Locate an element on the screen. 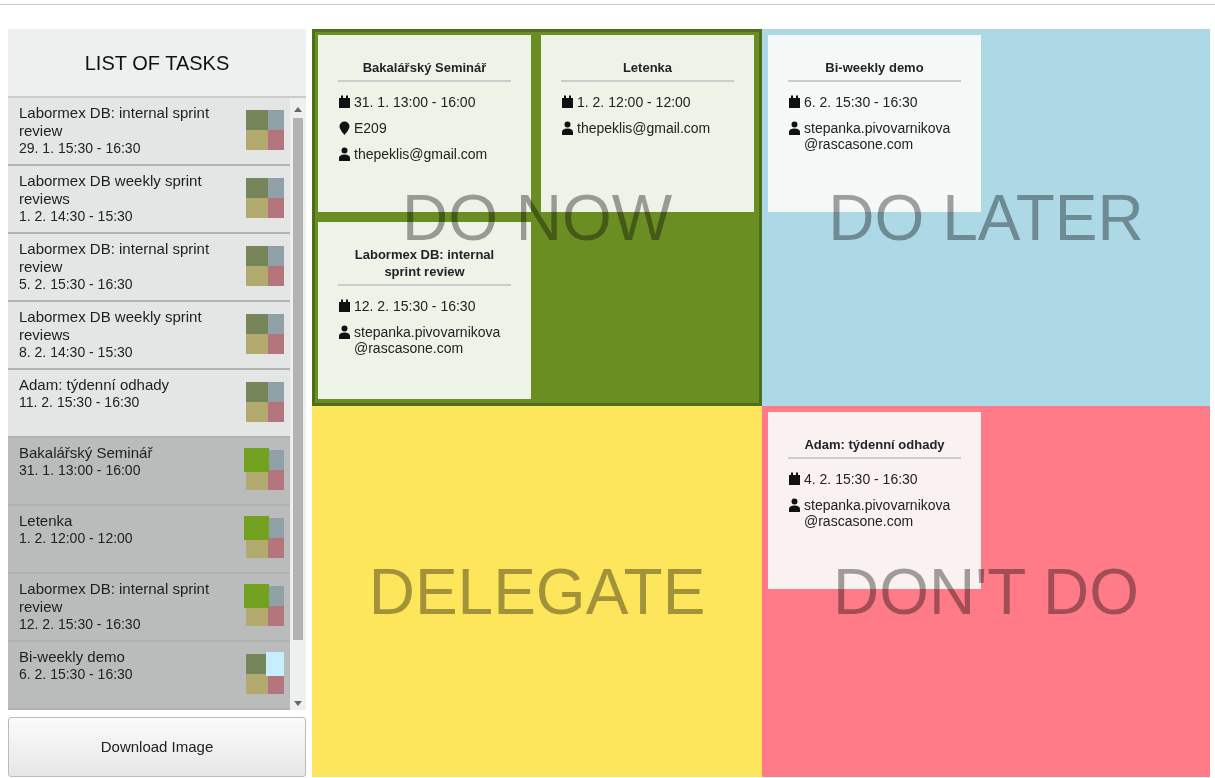  task-time: 31. 1. 13:00 - 16:00 is located at coordinates (80, 471).